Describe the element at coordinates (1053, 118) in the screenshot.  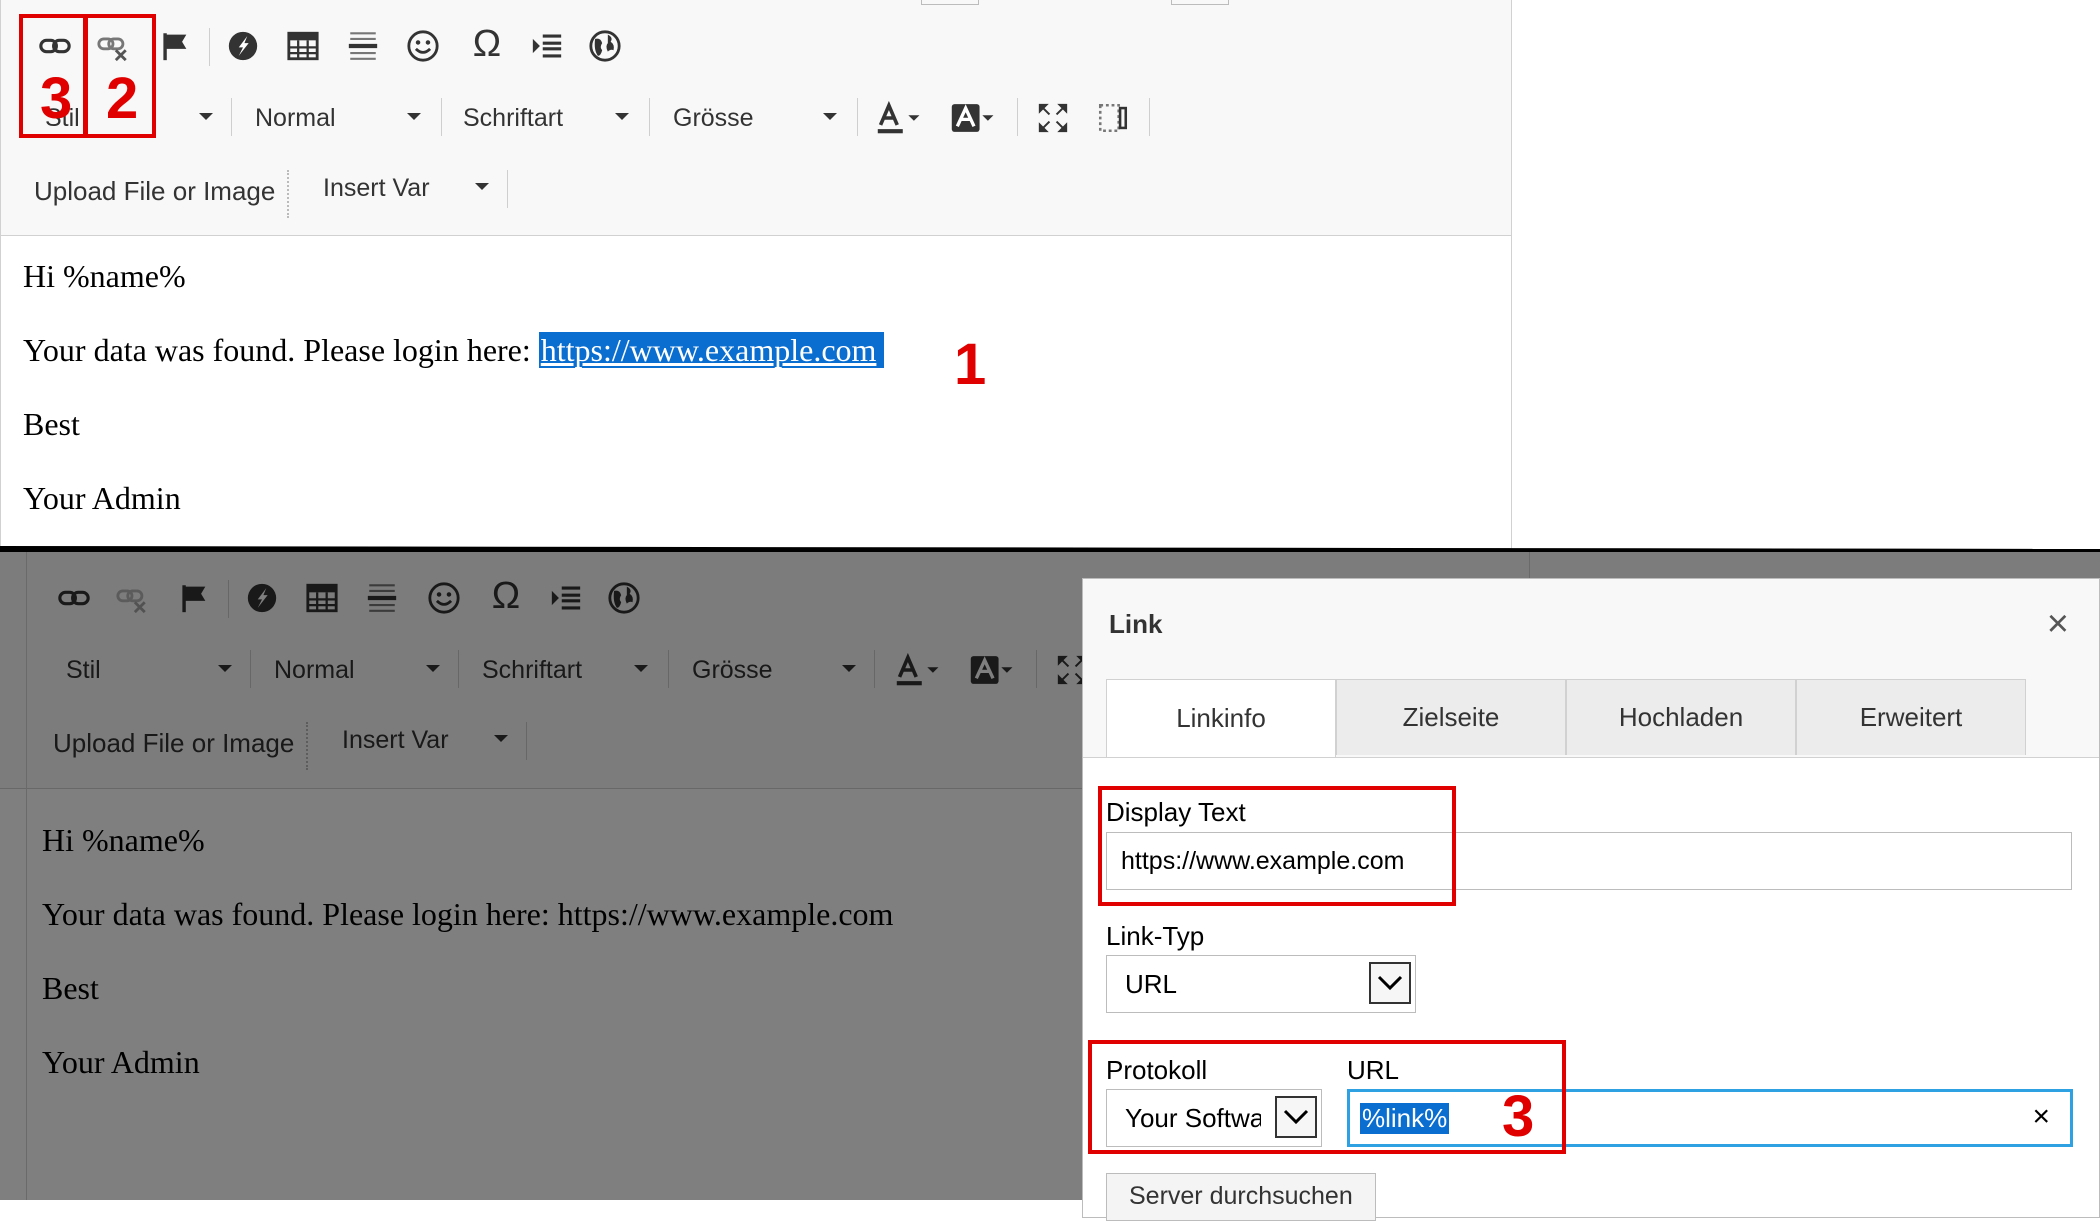
I see `maximize-icon` at that location.